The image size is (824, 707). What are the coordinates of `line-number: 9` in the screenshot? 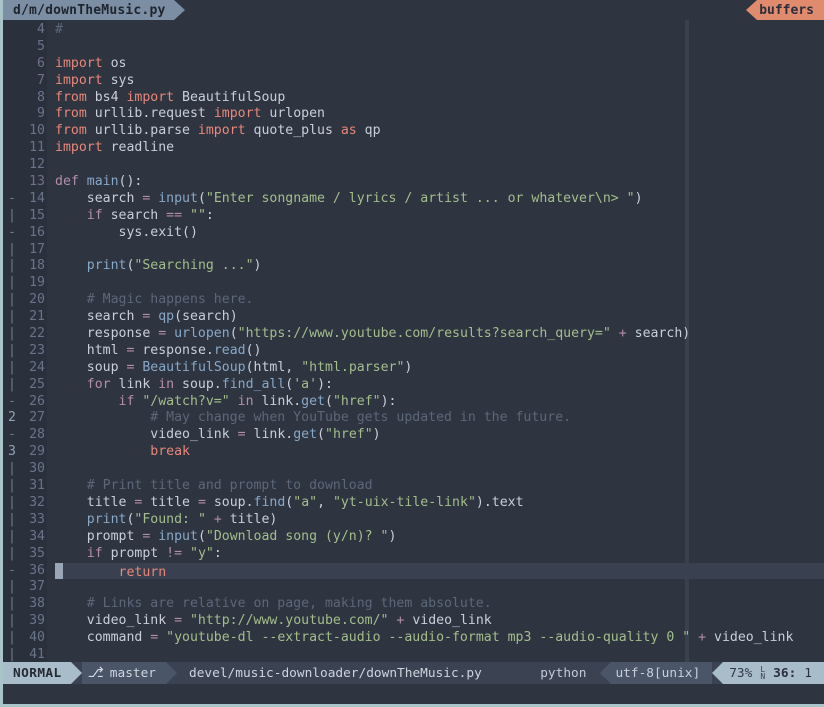 It's located at (41, 114).